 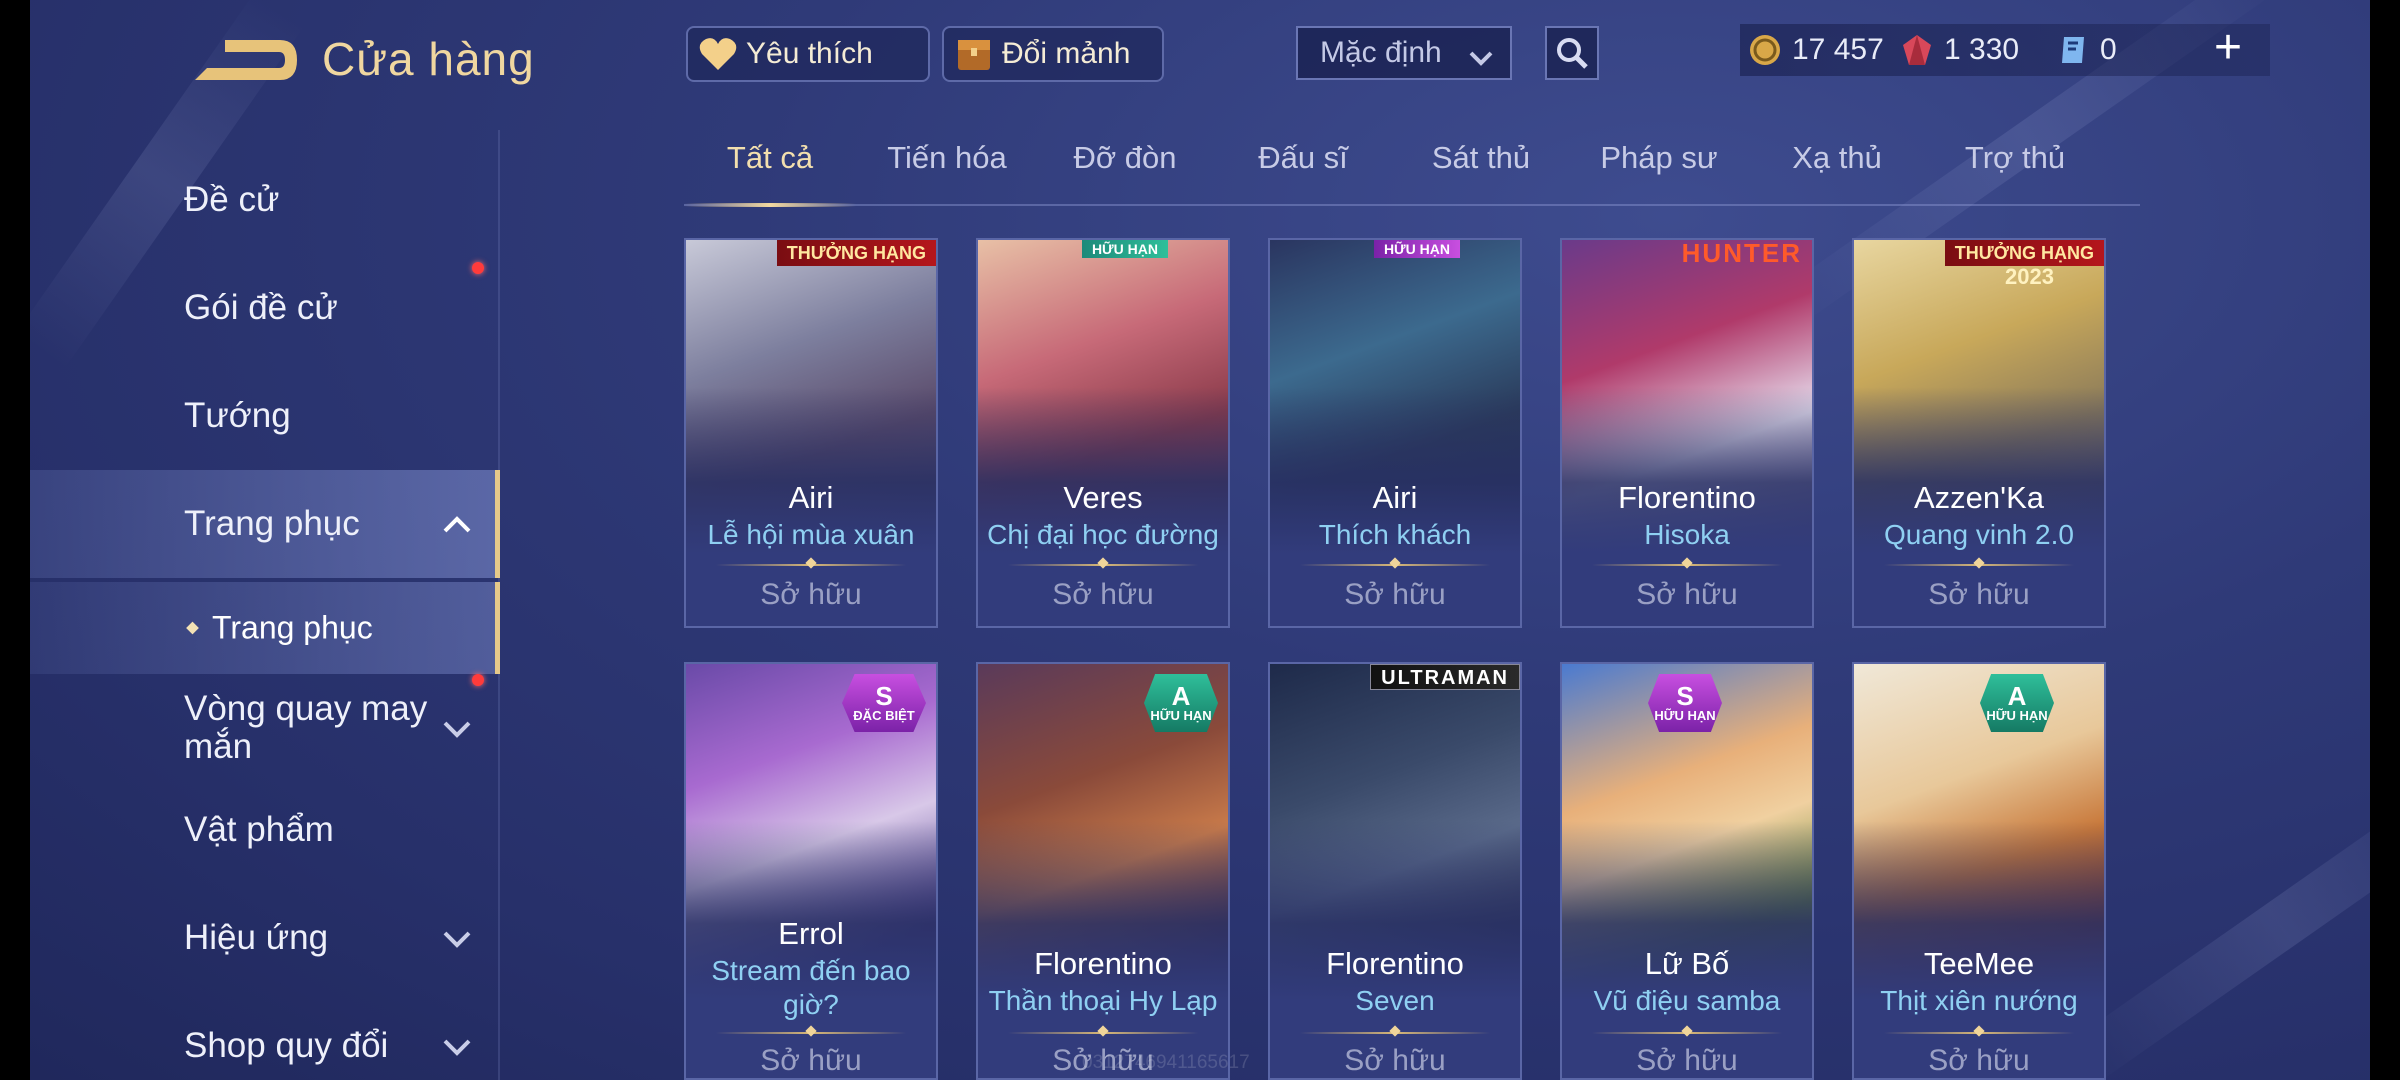 What do you see at coordinates (1687, 534) in the screenshot?
I see `skin-name: Hisoka` at bounding box center [1687, 534].